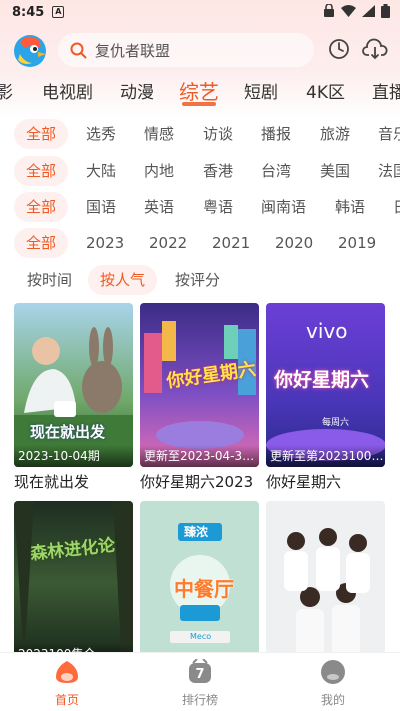  I want to click on bottom-navigation: 首页 7 排行榜 我的, so click(200, 681).